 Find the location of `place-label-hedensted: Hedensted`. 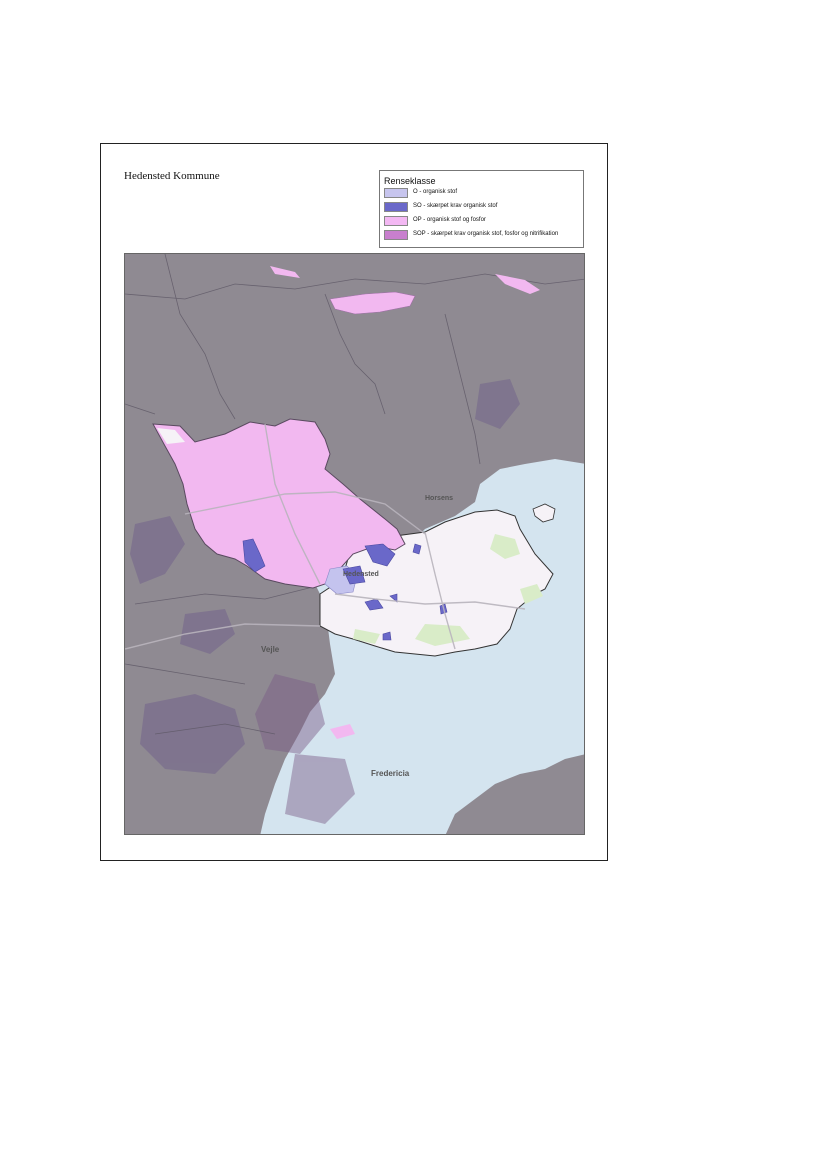

place-label-hedensted: Hedensted is located at coordinates (361, 574).